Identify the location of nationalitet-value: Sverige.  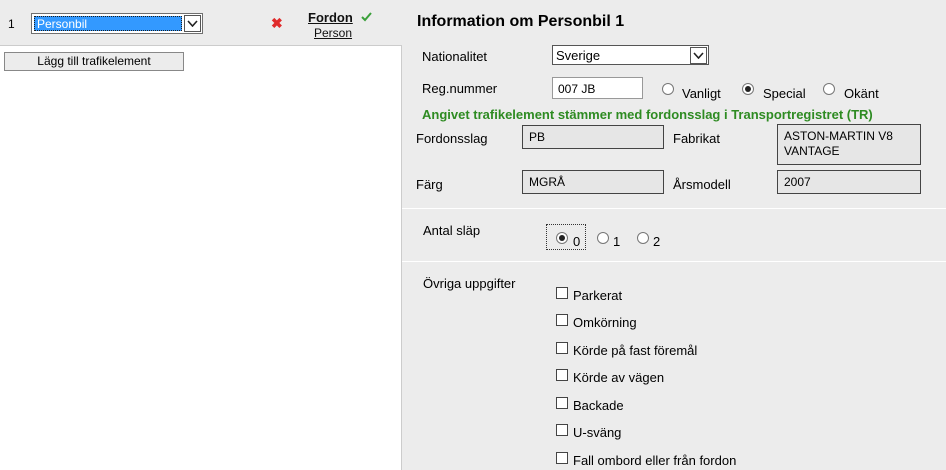
(578, 55).